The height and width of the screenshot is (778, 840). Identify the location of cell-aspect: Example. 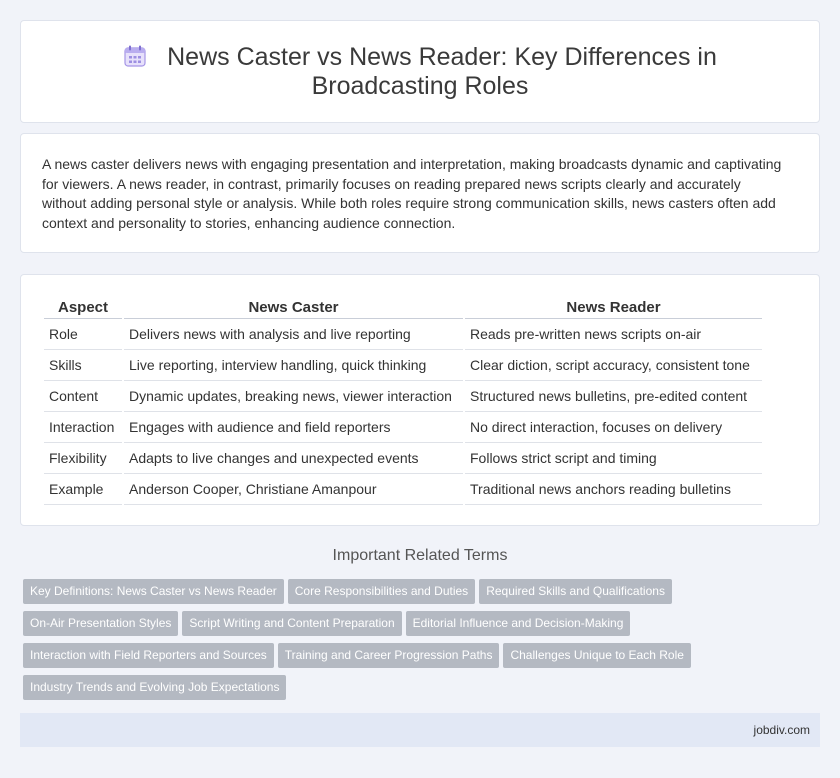
(83, 489).